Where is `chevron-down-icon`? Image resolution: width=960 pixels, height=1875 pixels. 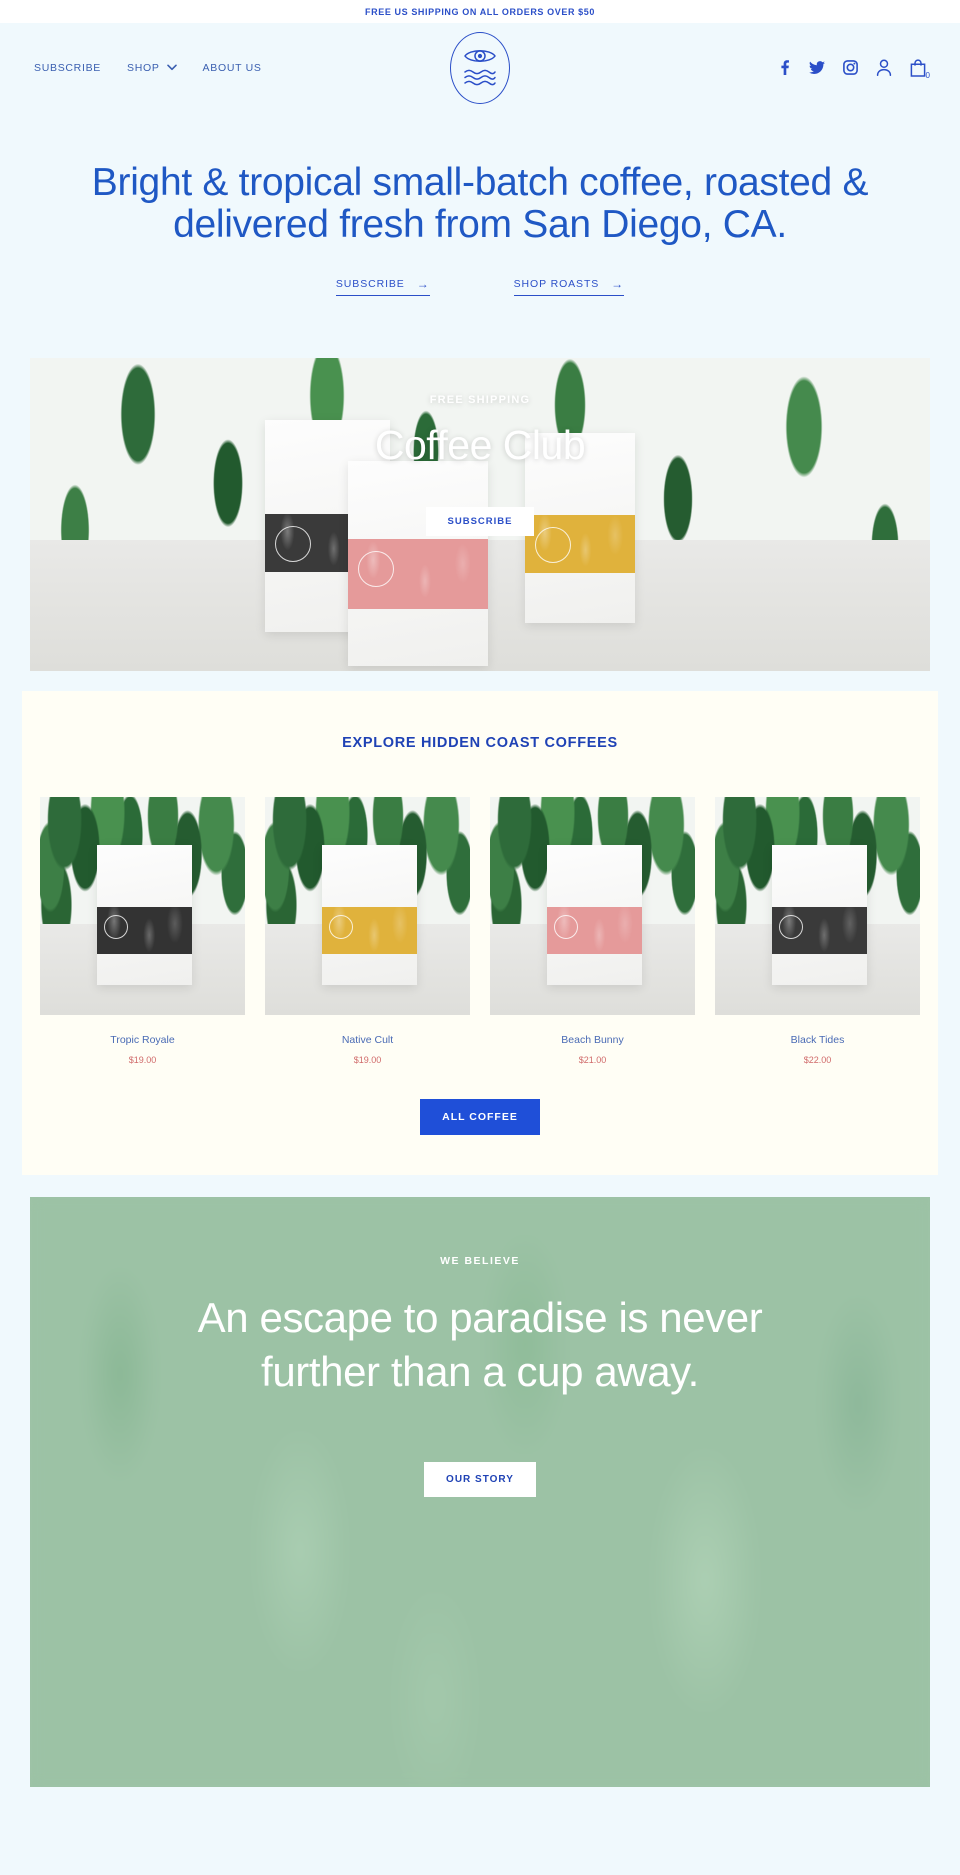
chevron-down-icon is located at coordinates (171, 67).